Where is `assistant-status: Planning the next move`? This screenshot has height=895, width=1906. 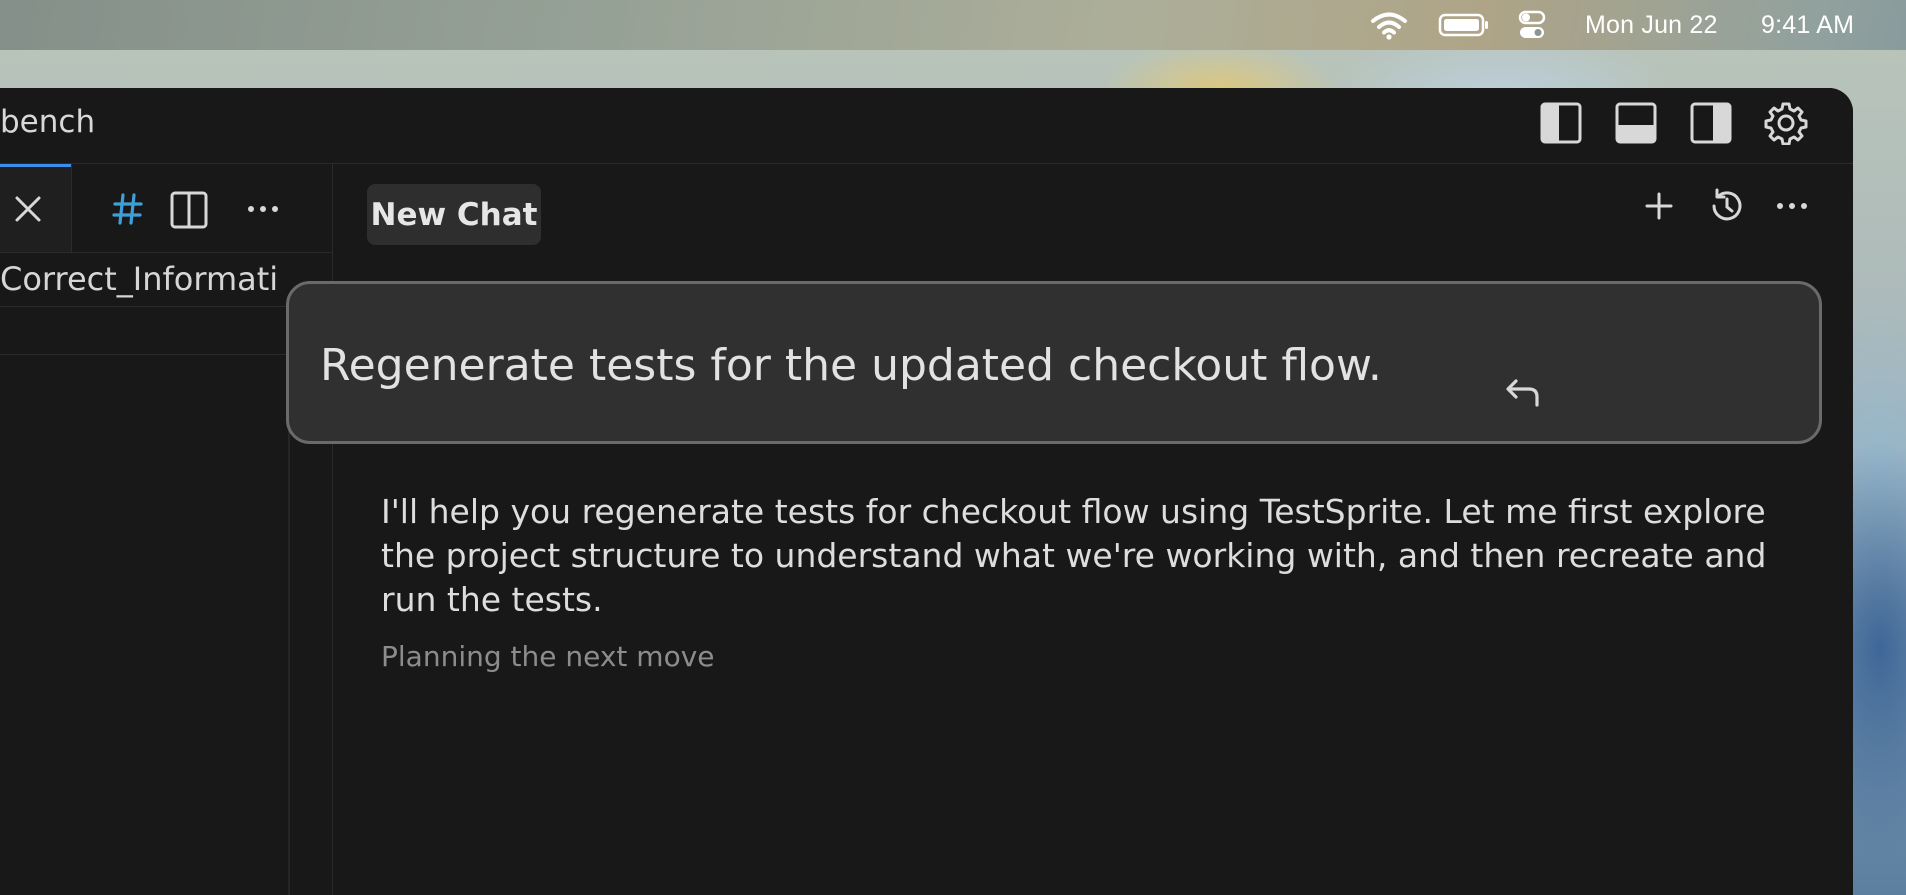 assistant-status: Planning the next move is located at coordinates (548, 656).